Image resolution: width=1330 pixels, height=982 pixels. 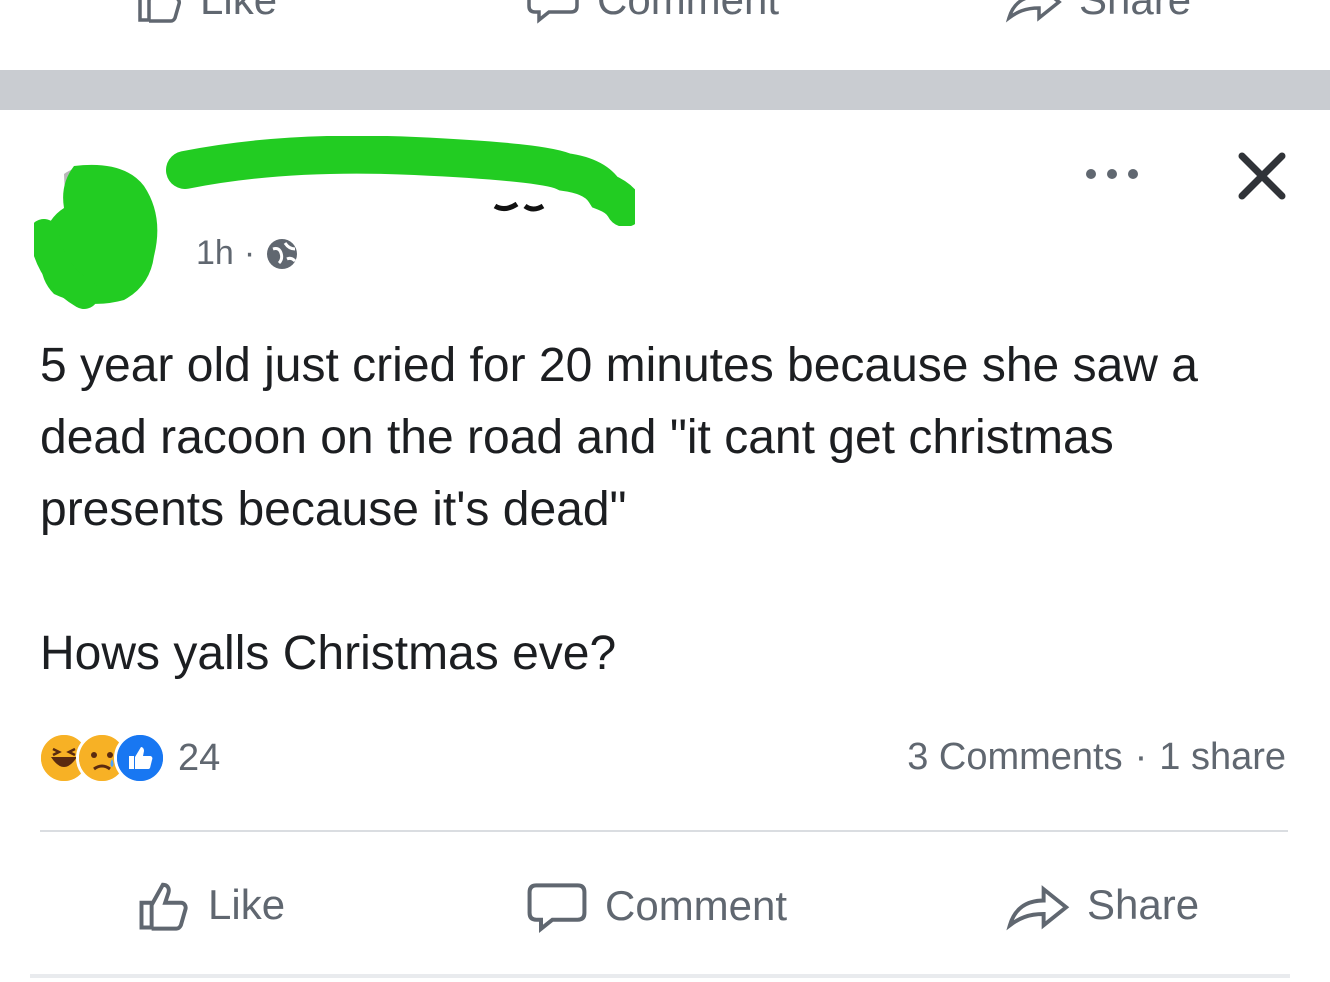 I want to click on globe-icon, so click(x=282, y=253).